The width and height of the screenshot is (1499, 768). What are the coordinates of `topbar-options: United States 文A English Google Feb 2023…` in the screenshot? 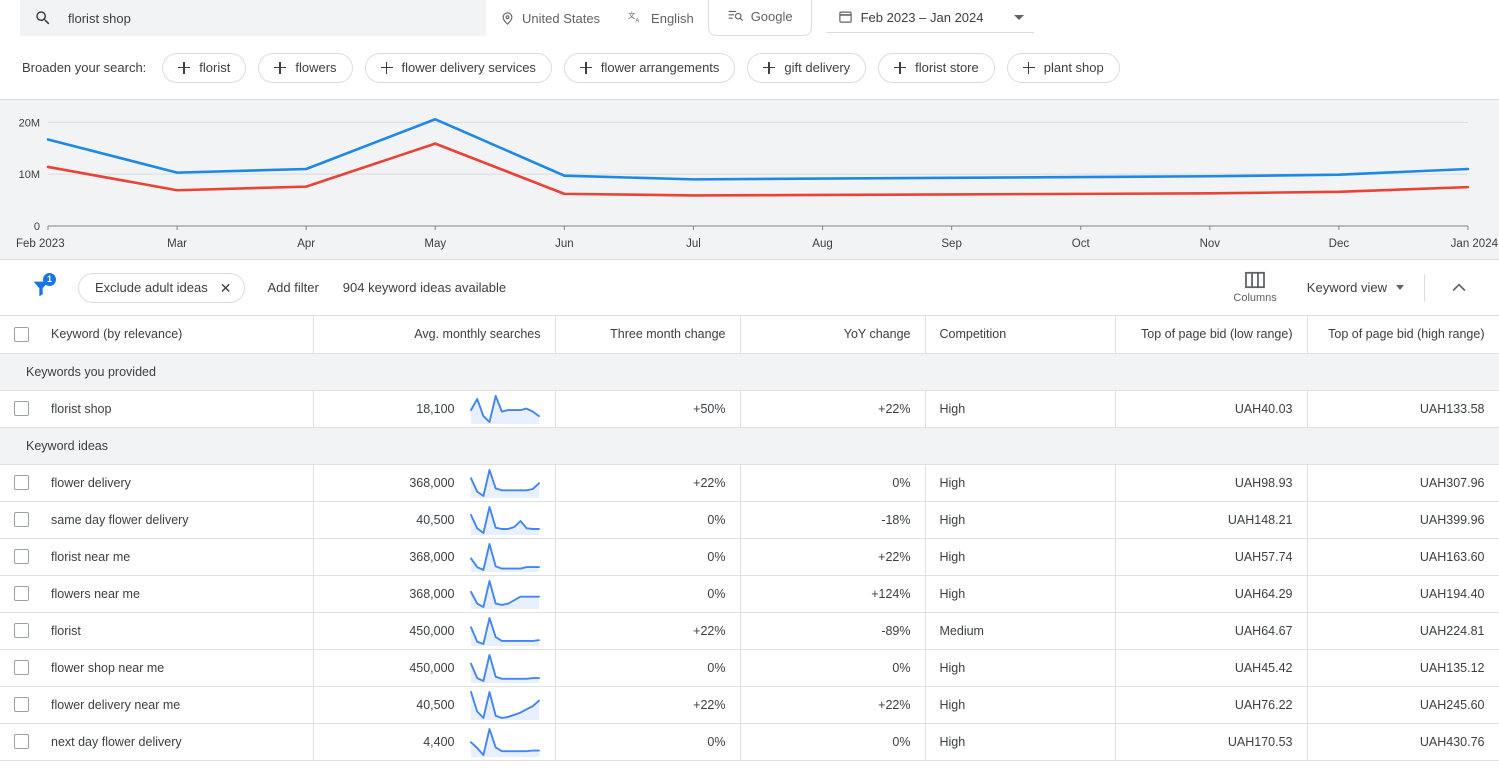 It's located at (992, 18).